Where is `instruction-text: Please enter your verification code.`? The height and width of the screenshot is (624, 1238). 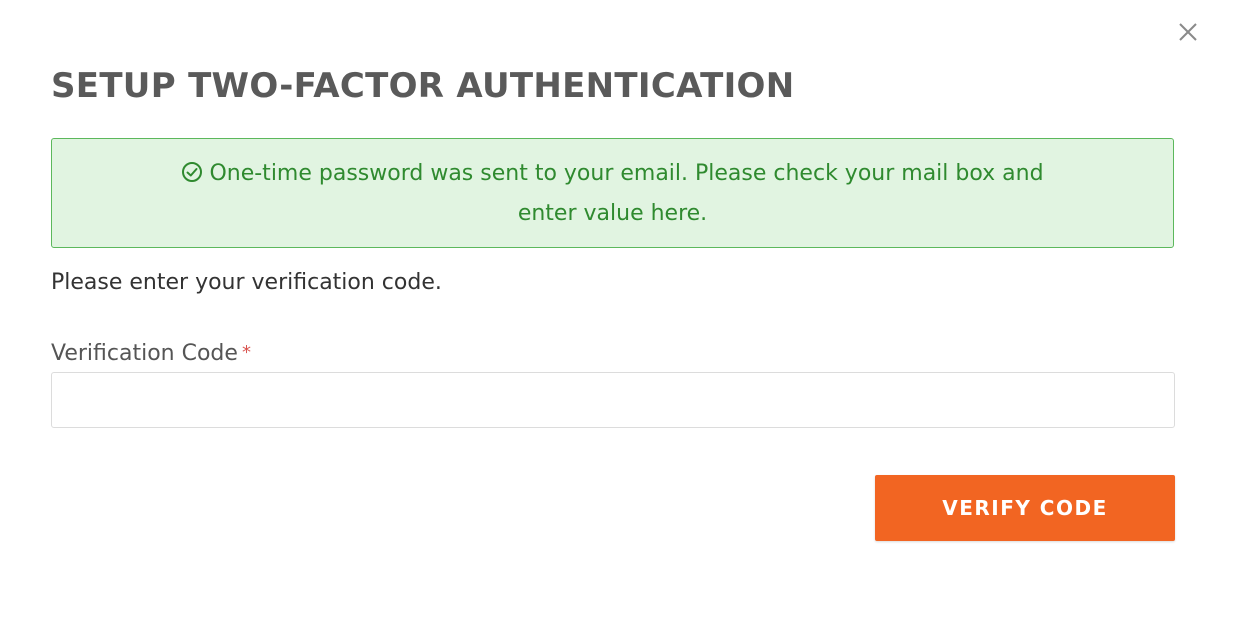 instruction-text: Please enter your verification code. is located at coordinates (246, 282).